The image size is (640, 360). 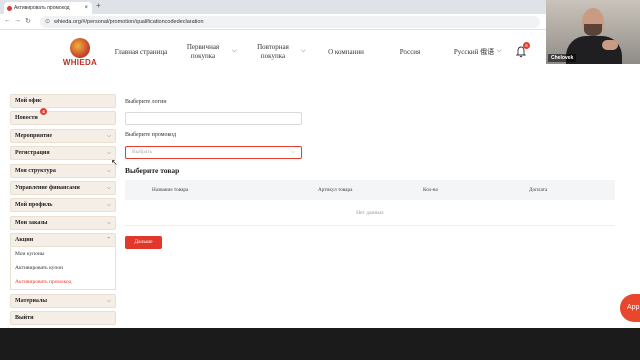 I want to click on sidebar-item-label: Новости, so click(x=26, y=118).